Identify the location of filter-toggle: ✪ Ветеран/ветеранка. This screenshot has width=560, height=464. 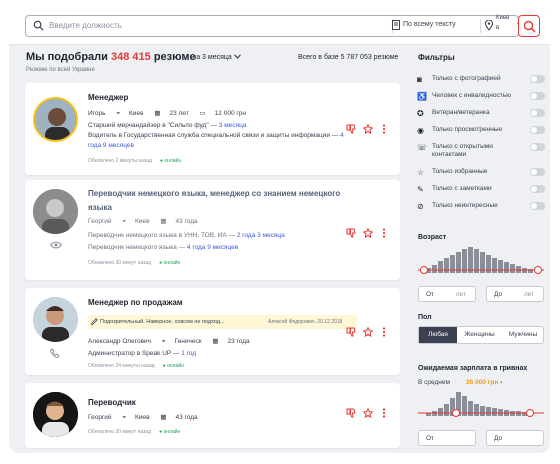
(481, 114).